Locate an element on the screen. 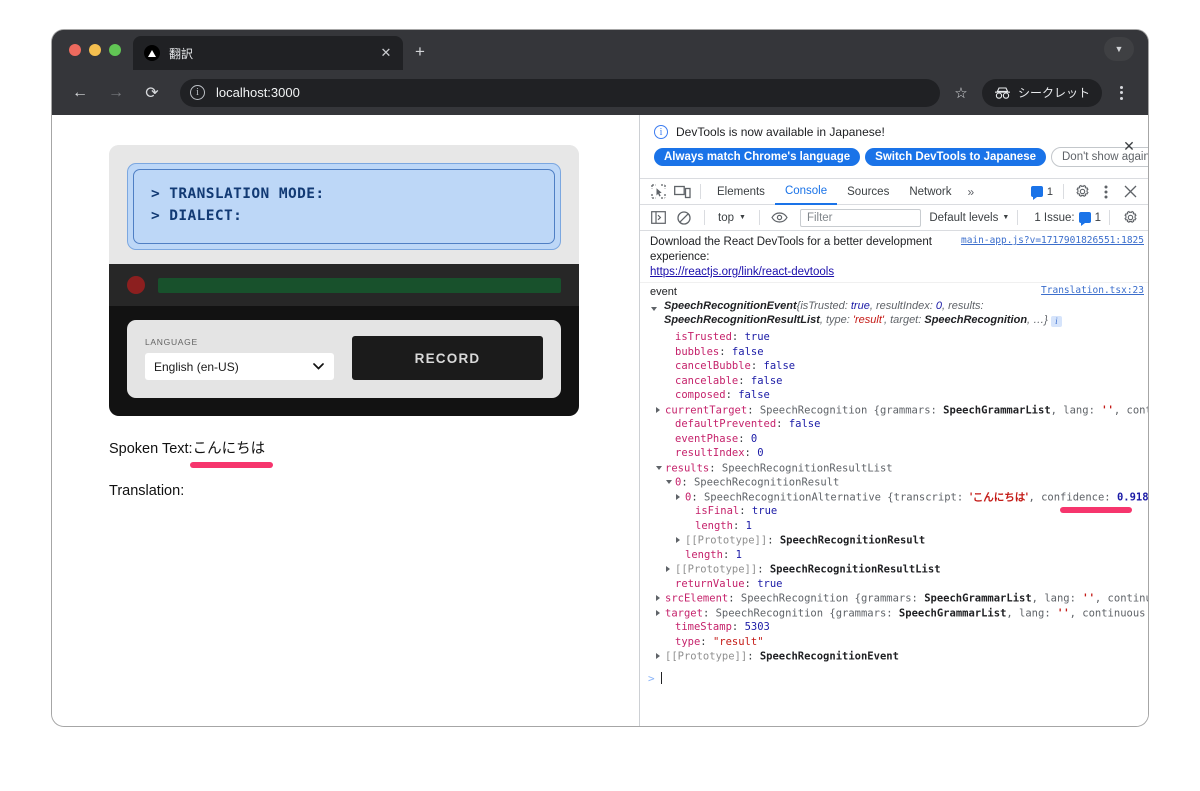 The image size is (1200, 791). execution-context-select: top ▼ is located at coordinates (732, 218).